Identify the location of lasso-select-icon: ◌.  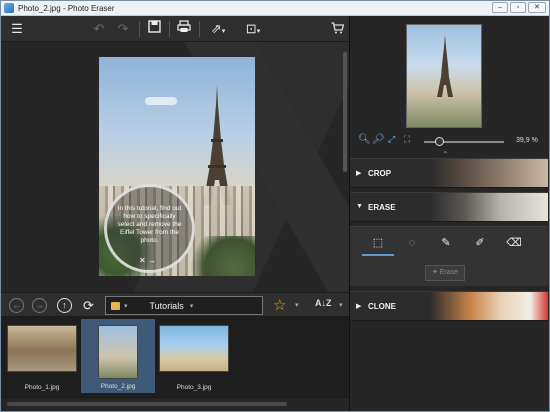
(412, 243).